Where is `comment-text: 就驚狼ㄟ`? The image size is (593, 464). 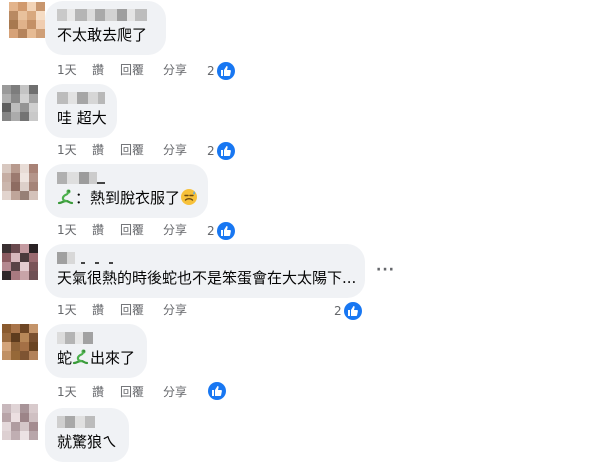 comment-text: 就驚狼ㄟ is located at coordinates (87, 442).